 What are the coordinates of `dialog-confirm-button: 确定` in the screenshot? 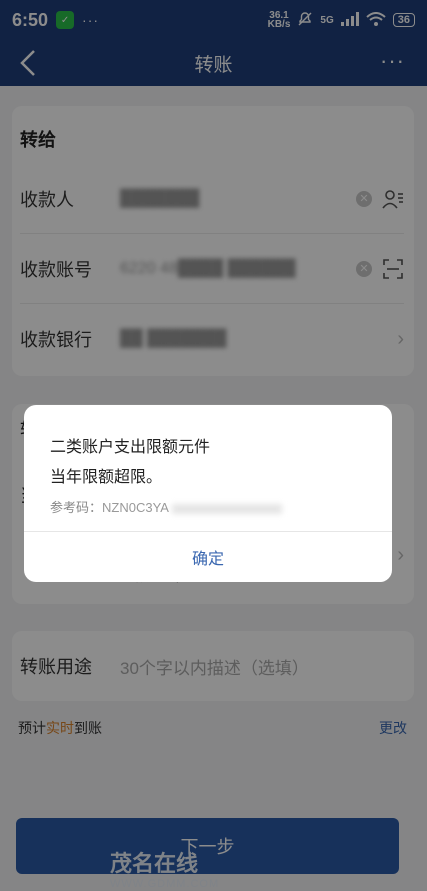 It's located at (208, 557).